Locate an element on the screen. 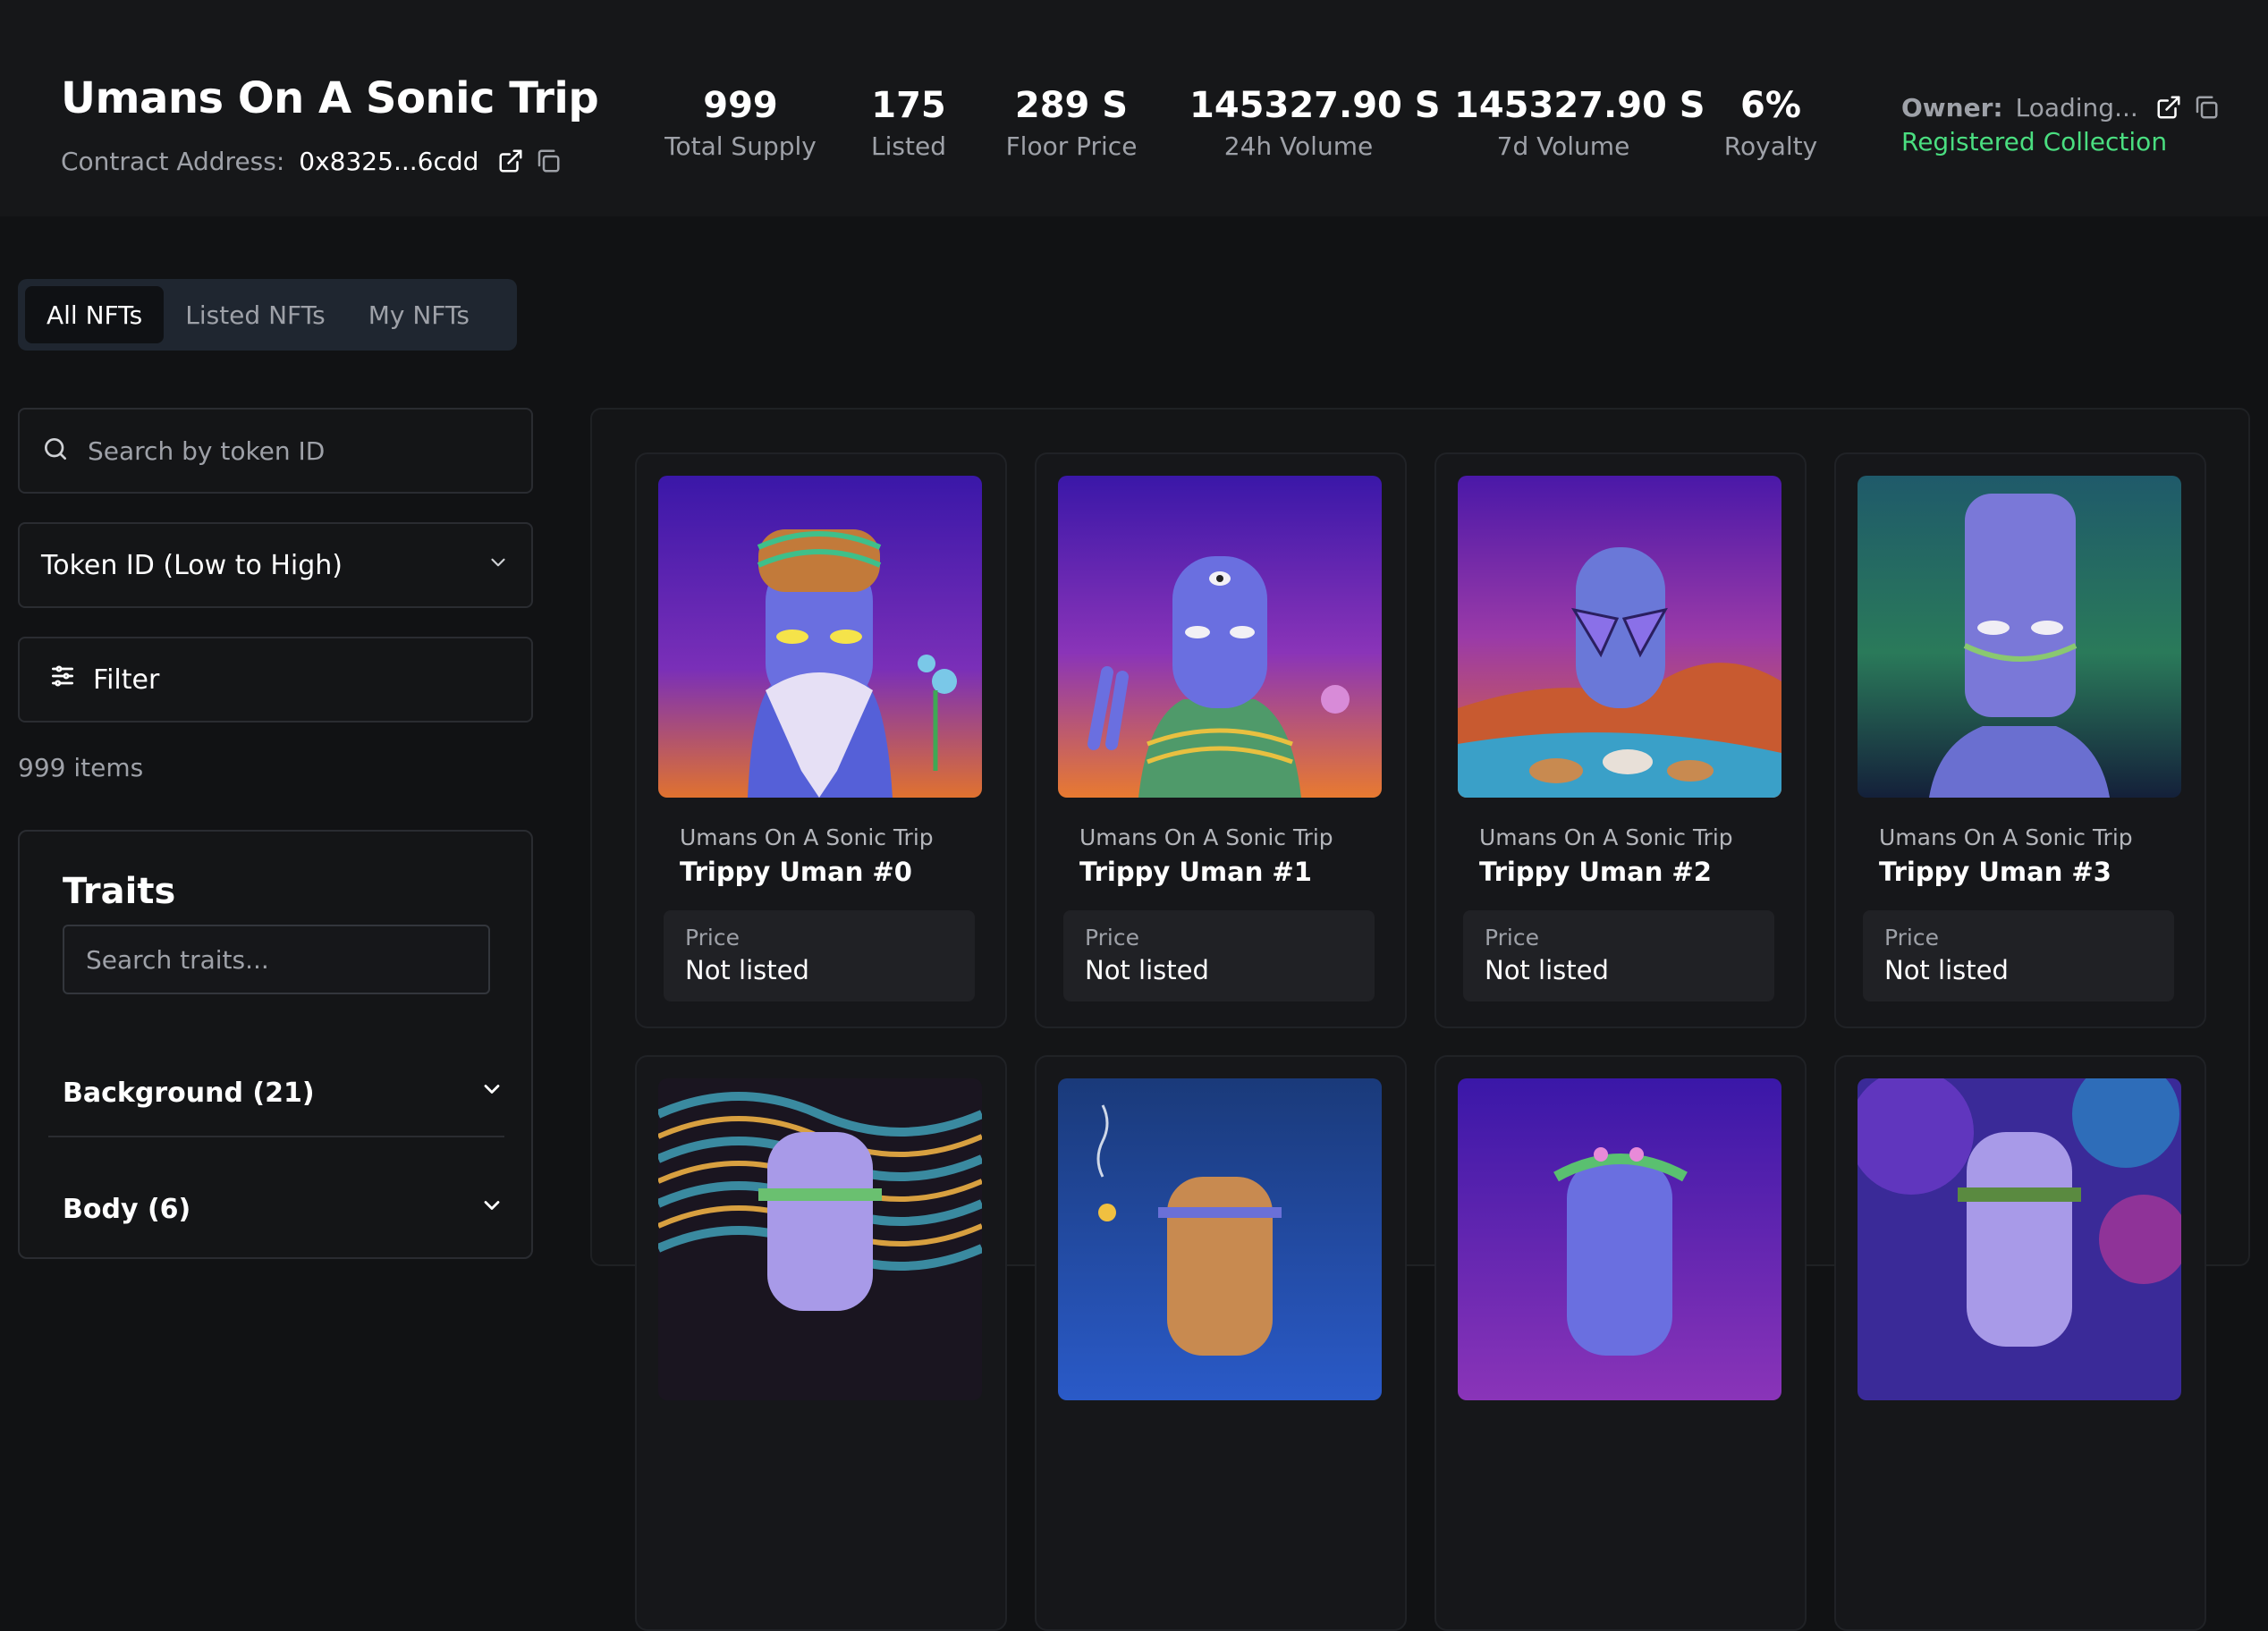  stat-floor-price: 289 S Floor Price is located at coordinates (1071, 124).